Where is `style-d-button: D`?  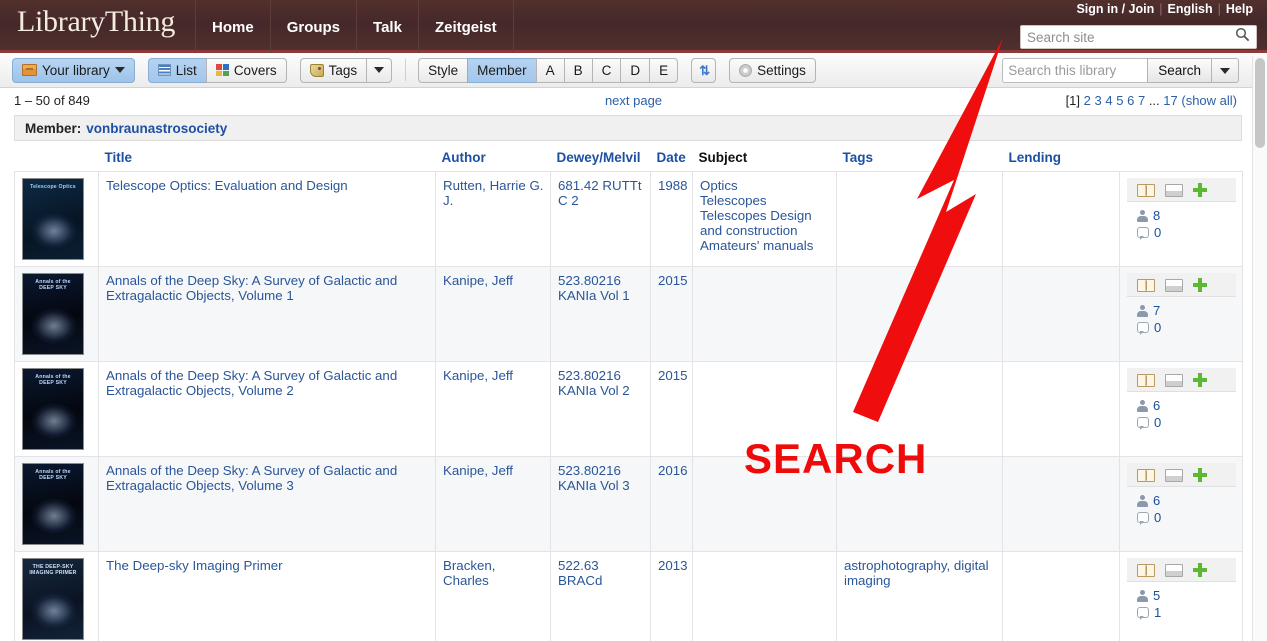 style-d-button: D is located at coordinates (635, 70).